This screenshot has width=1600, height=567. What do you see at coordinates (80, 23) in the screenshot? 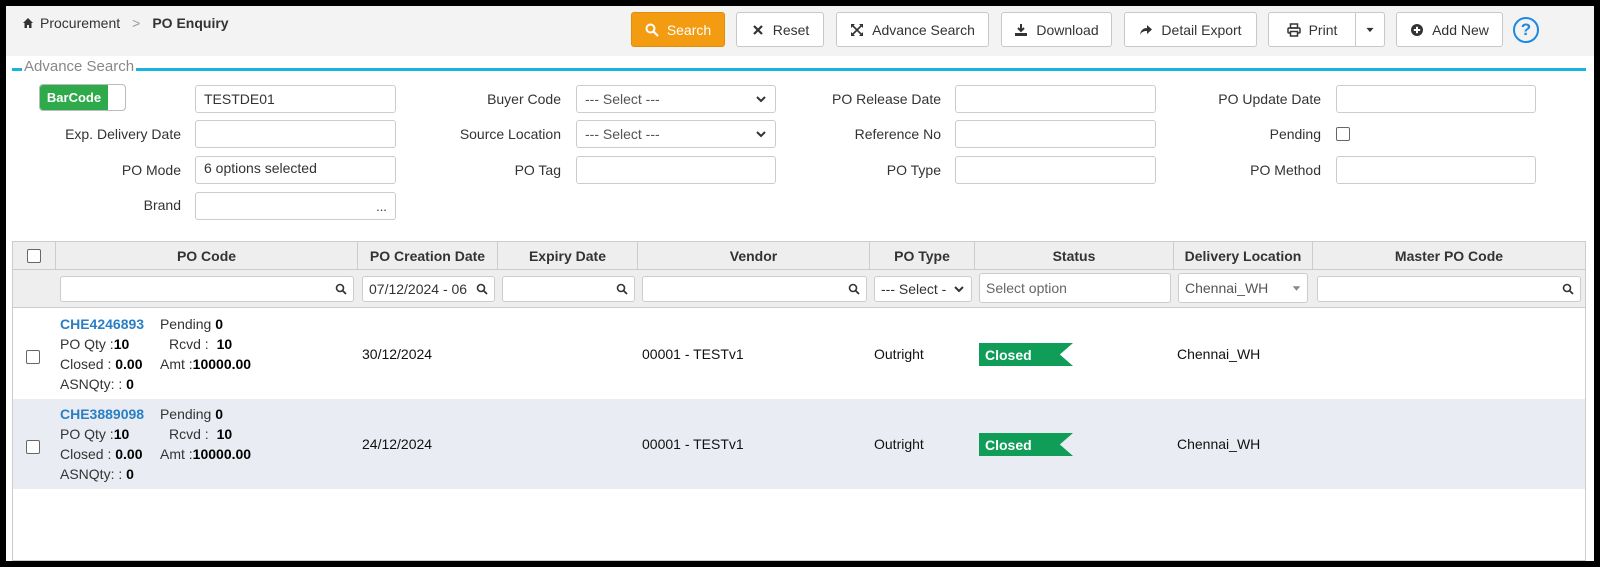
I see `breadcrumb-root: Procurement` at bounding box center [80, 23].